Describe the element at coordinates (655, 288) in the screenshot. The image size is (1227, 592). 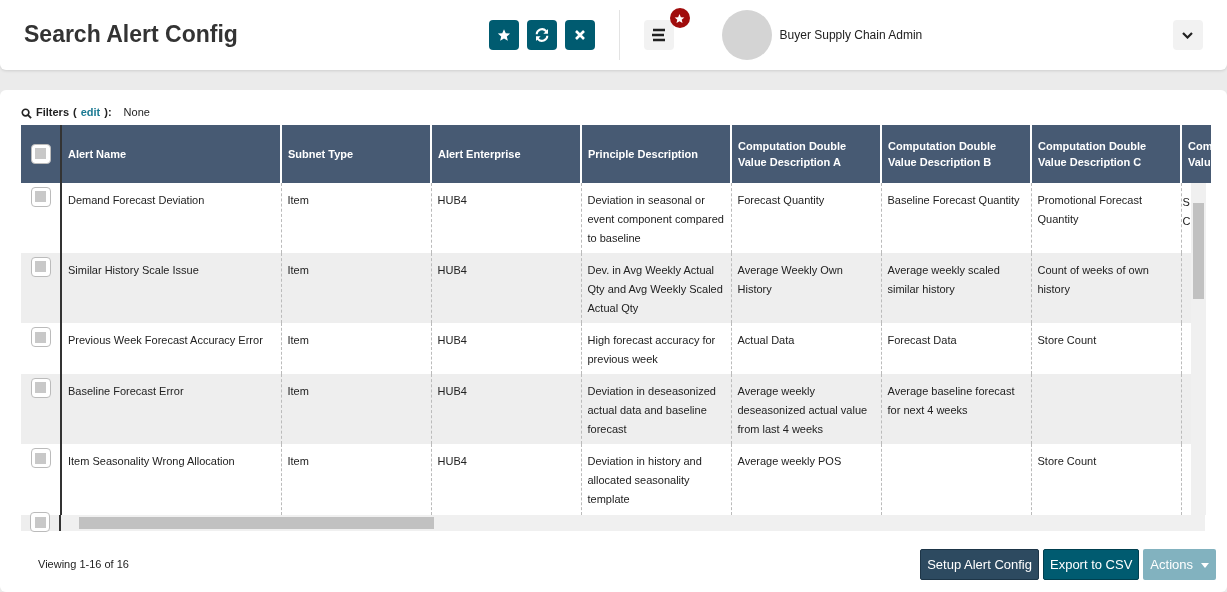
I see `table-cell: Dev. in Avg Weekly Actual Qty and Avg Weekly Scaled Actual Qty` at that location.